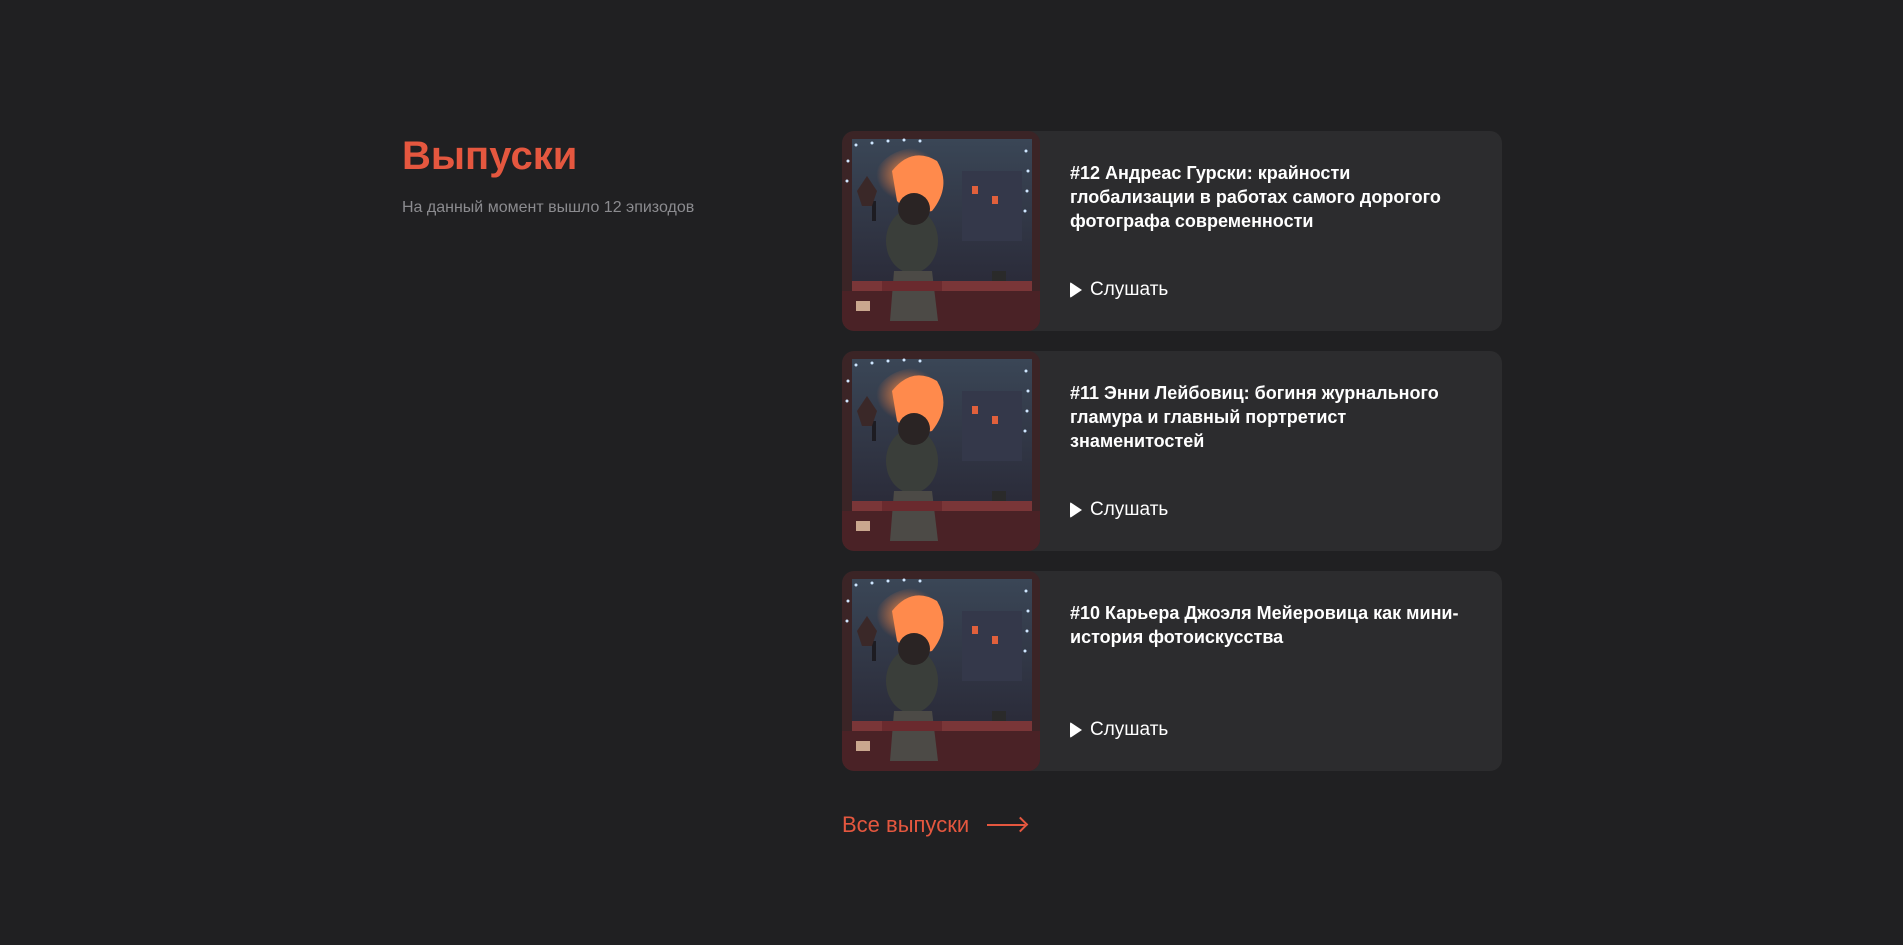  I want to click on all-episodes-label: Все выпуски, so click(906, 824).